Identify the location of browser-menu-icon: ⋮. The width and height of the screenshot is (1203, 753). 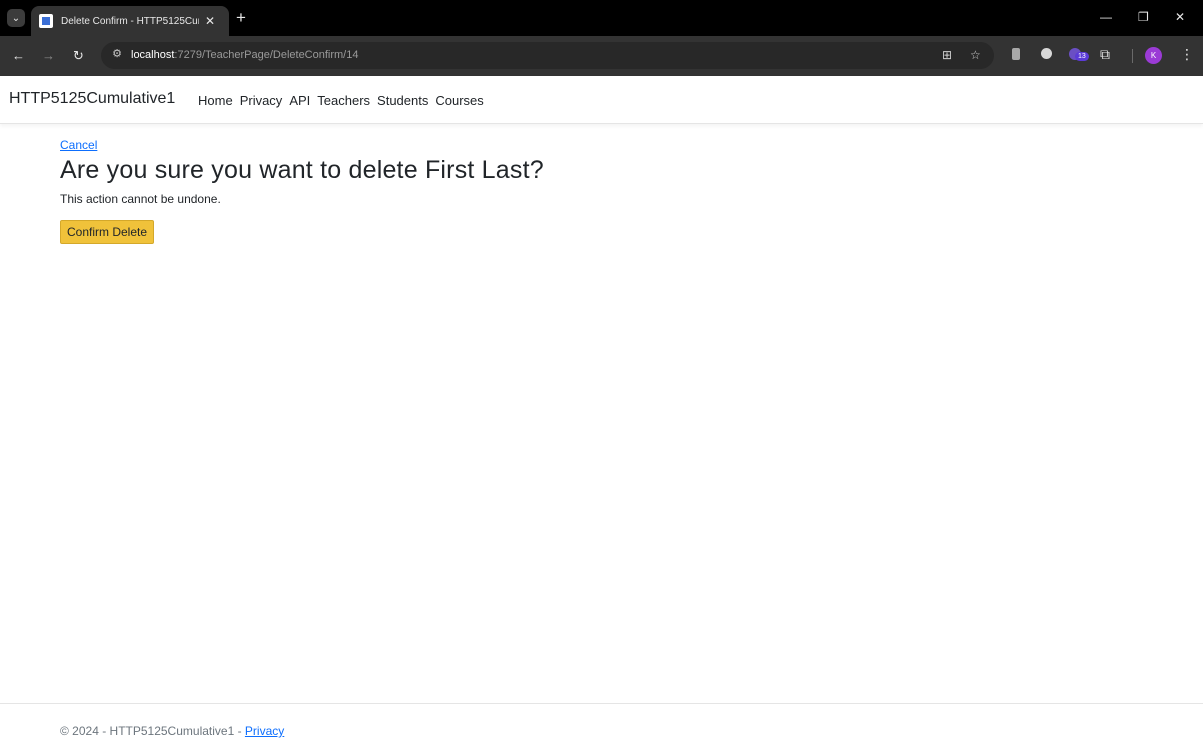
(1187, 54).